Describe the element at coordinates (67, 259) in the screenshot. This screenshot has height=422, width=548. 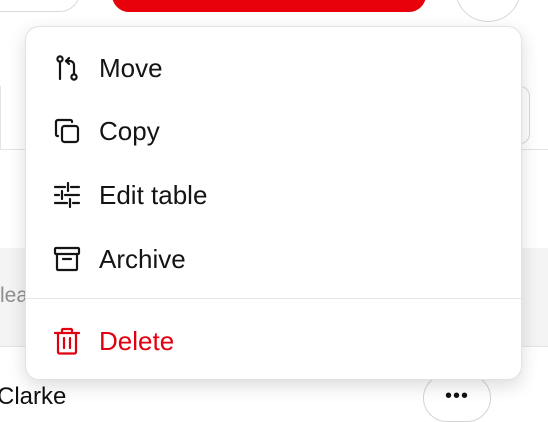
I see `archive-icon` at that location.